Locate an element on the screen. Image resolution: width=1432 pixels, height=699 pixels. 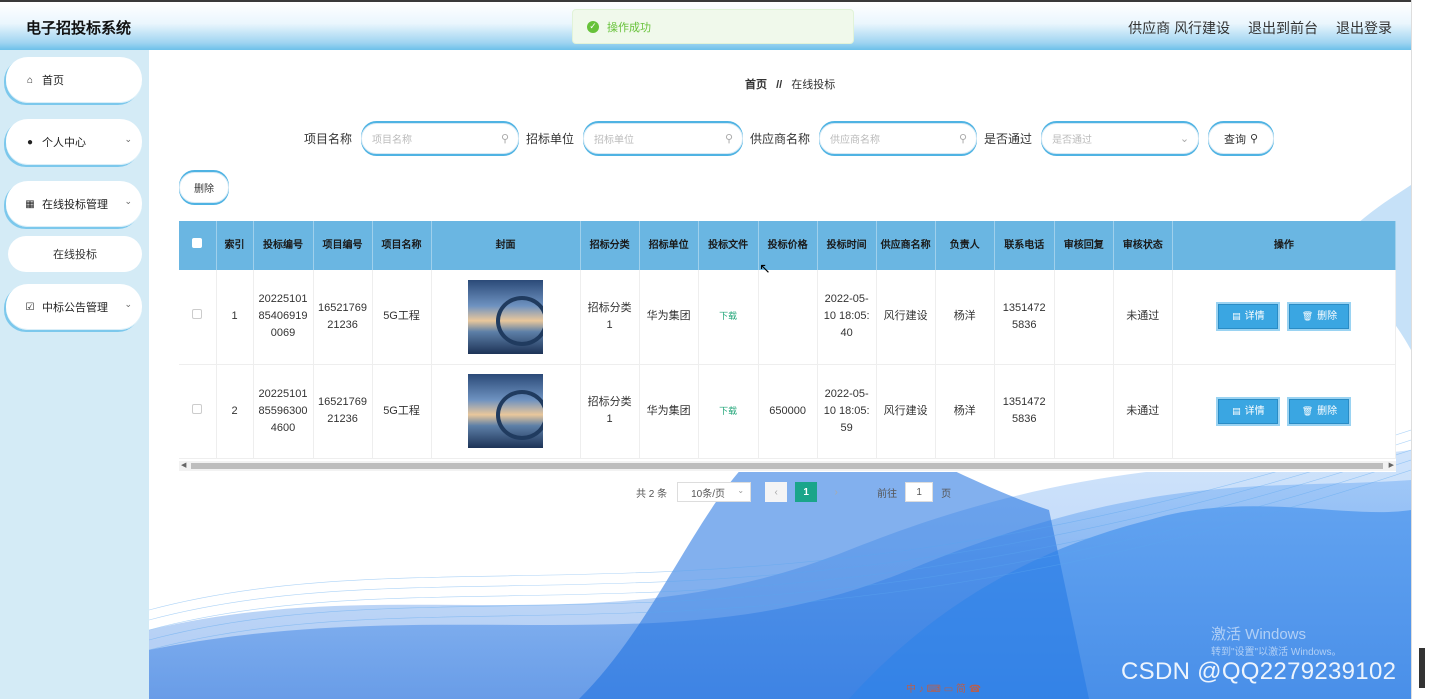
scroll-right-icon: ▶ is located at coordinates (1391, 465).